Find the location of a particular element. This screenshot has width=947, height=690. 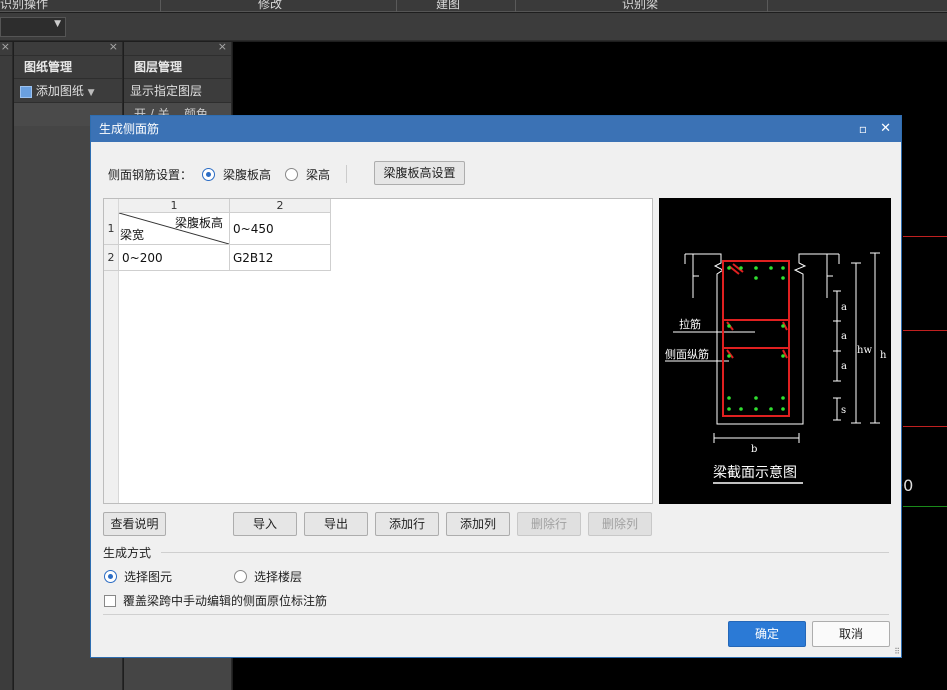

add-drawing-button: 添加图纸 ▼ is located at coordinates (68, 90).